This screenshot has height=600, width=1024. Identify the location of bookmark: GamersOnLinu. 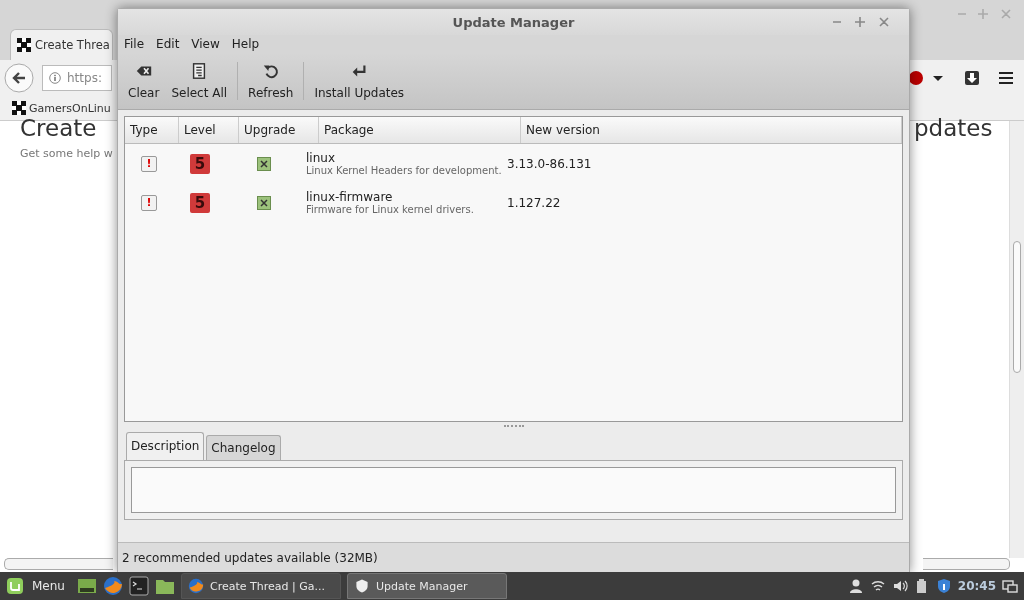
(70, 108).